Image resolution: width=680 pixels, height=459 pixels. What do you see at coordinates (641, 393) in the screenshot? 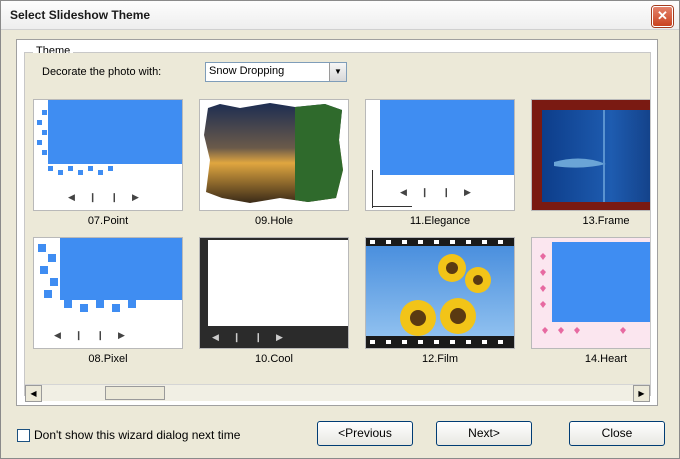
I see `scroll-right-icon: ▶` at bounding box center [641, 393].